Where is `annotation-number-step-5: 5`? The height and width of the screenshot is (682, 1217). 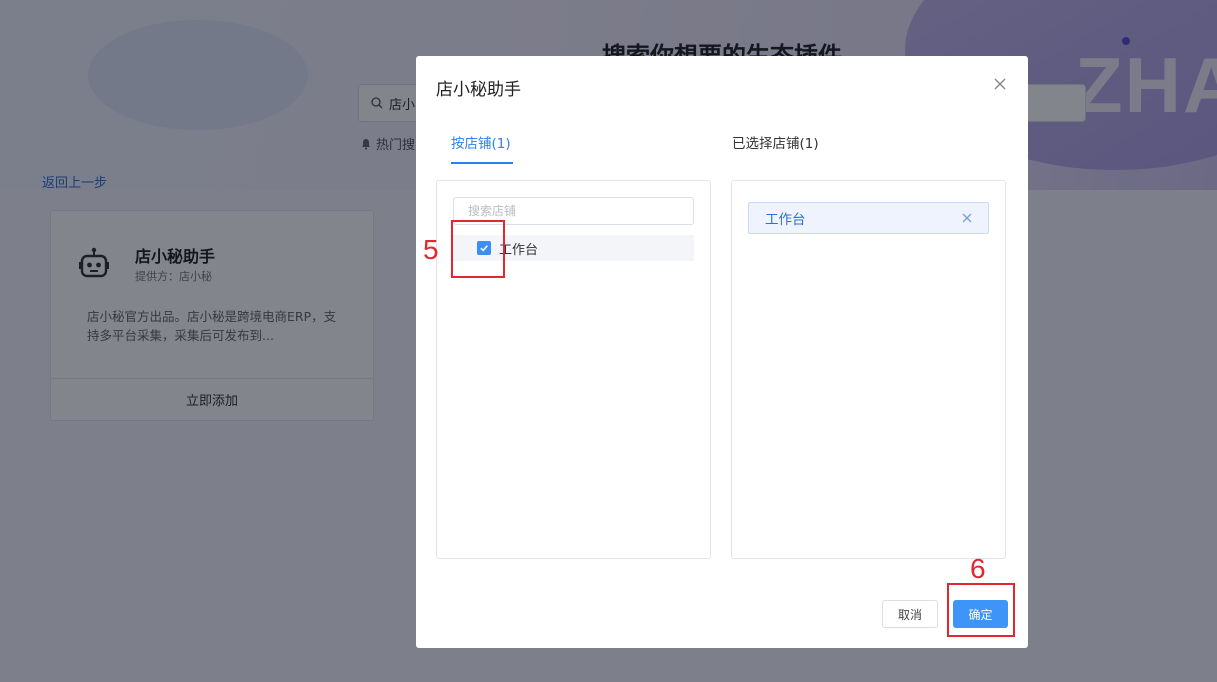
annotation-number-step-5: 5 is located at coordinates (431, 249).